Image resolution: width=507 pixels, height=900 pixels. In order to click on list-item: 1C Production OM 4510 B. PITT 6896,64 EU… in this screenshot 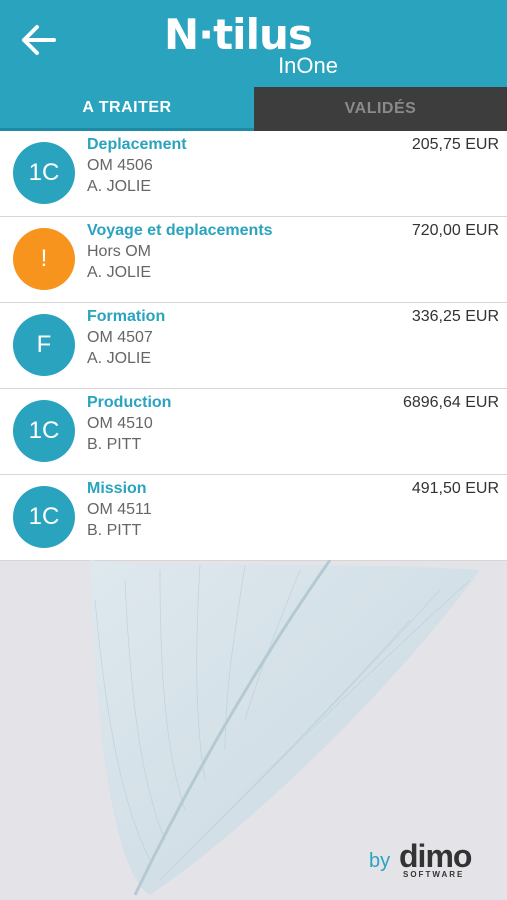, I will do `click(253, 432)`.